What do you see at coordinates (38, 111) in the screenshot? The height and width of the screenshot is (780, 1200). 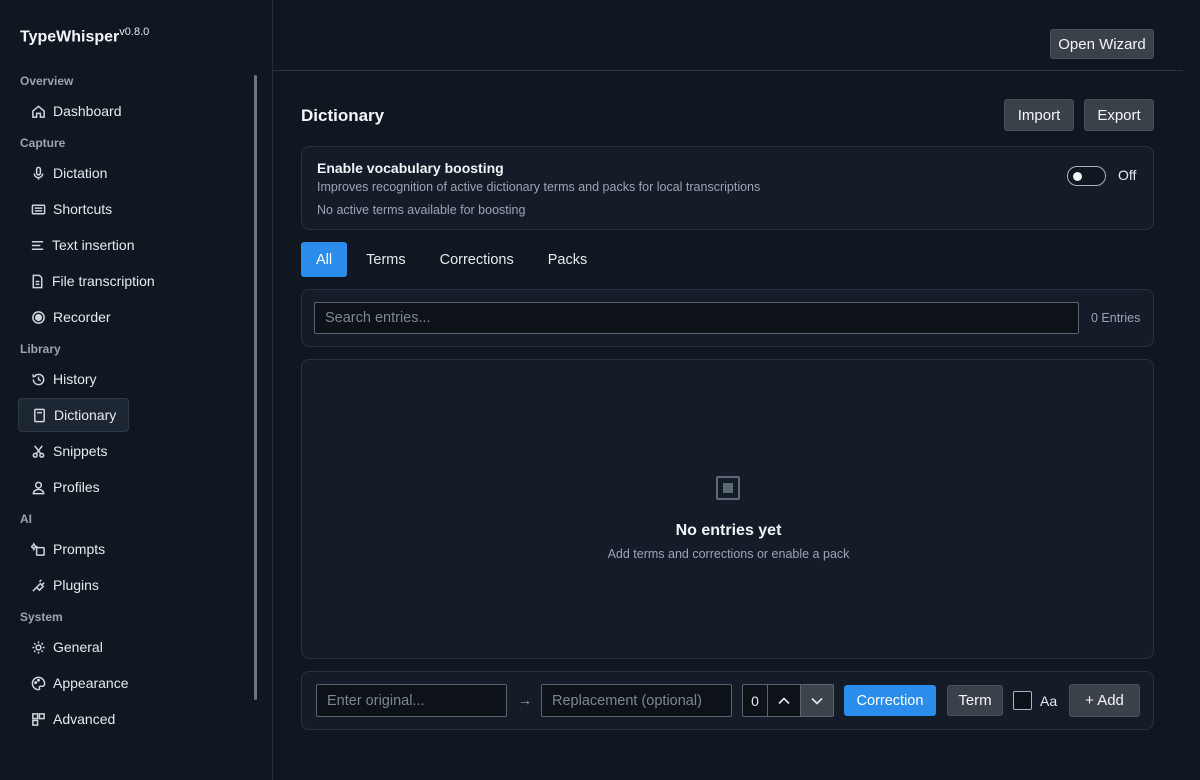 I see `home-icon` at bounding box center [38, 111].